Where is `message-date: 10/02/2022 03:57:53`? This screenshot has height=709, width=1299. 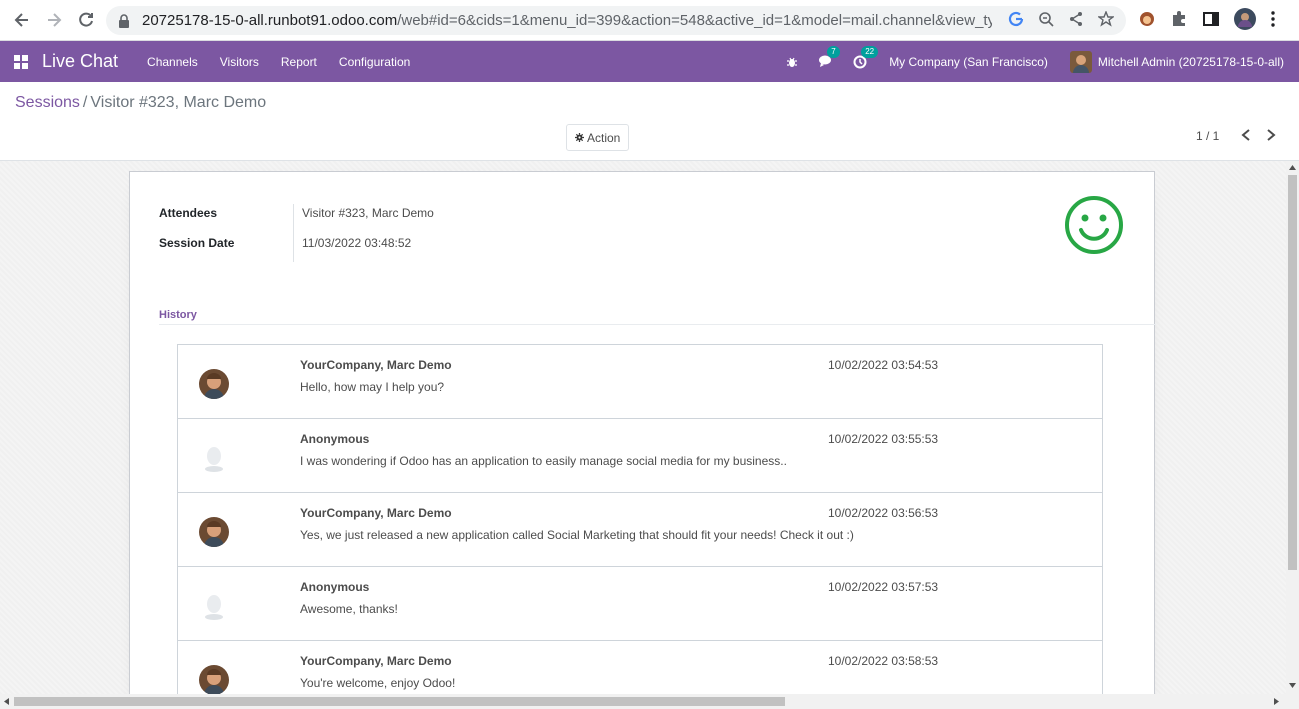 message-date: 10/02/2022 03:57:53 is located at coordinates (883, 587).